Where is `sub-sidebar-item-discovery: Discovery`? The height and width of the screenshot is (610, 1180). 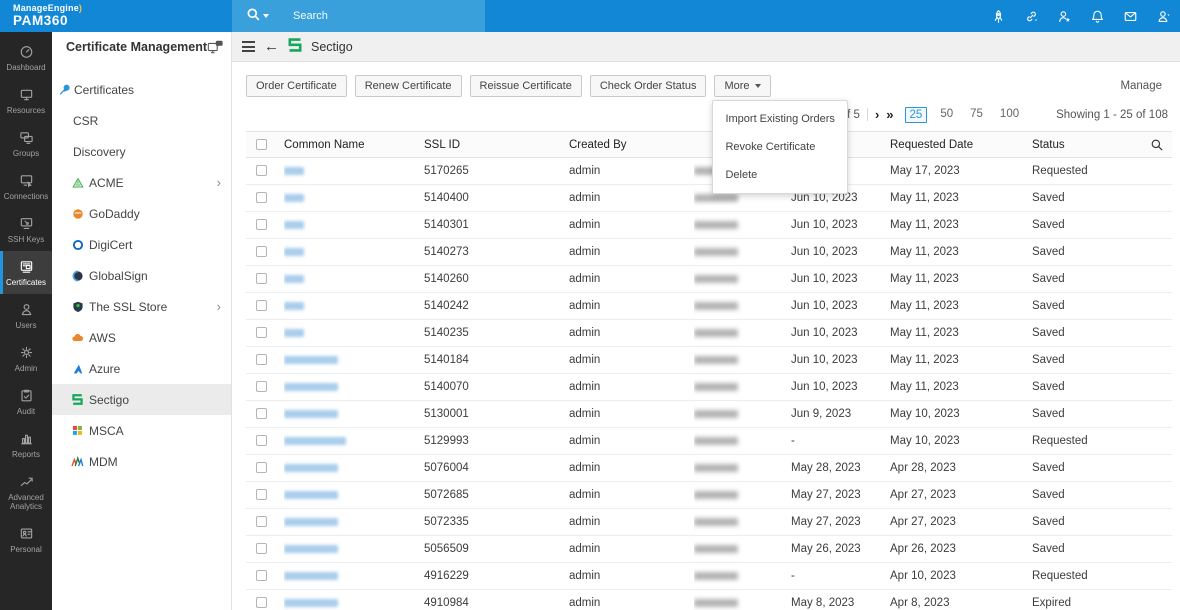 sub-sidebar-item-discovery: Discovery is located at coordinates (141, 151).